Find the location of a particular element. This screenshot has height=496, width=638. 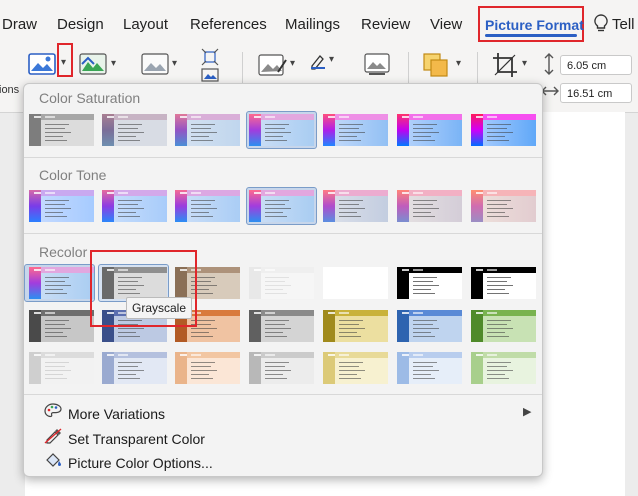

artistic-effects-icon is located at coordinates (93, 66).